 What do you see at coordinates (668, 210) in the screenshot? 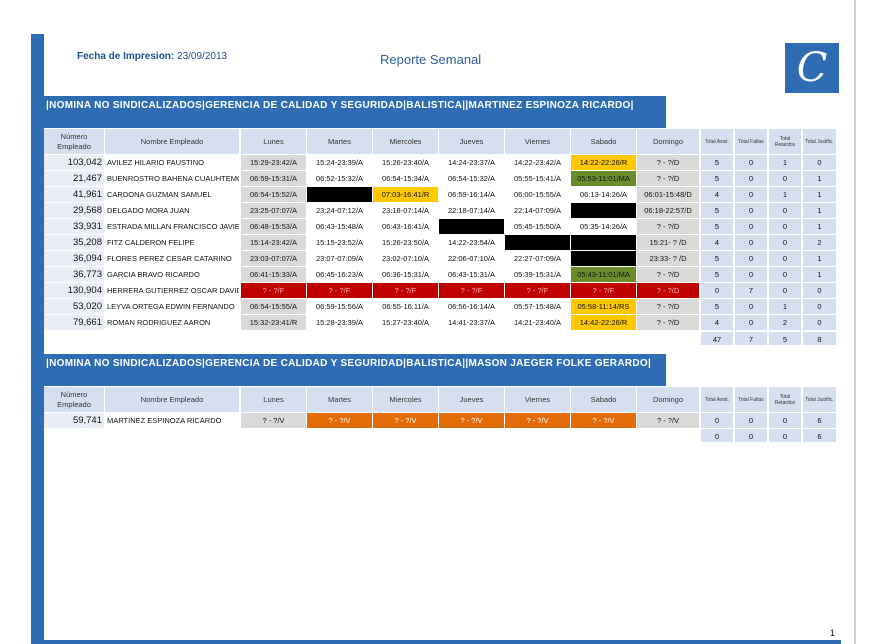
I see `attendance-cell: 06:18-22:57/D` at bounding box center [668, 210].